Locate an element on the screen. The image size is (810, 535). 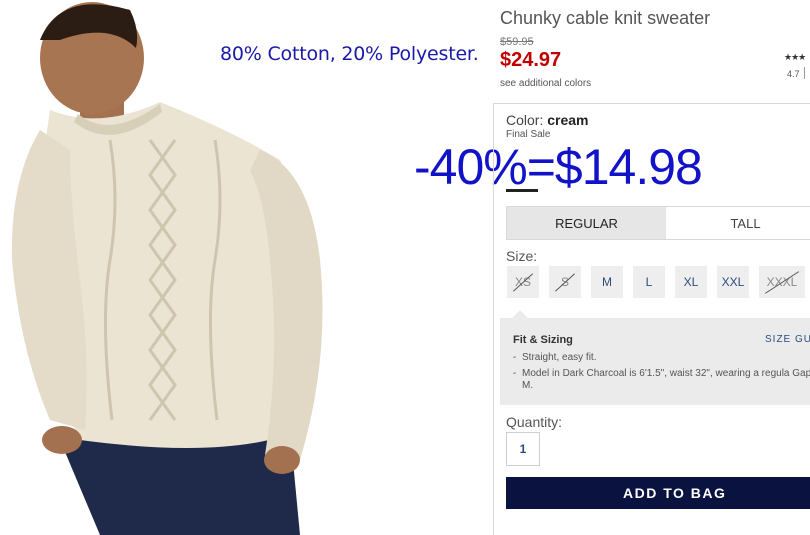
color-value: cream is located at coordinates (568, 120).